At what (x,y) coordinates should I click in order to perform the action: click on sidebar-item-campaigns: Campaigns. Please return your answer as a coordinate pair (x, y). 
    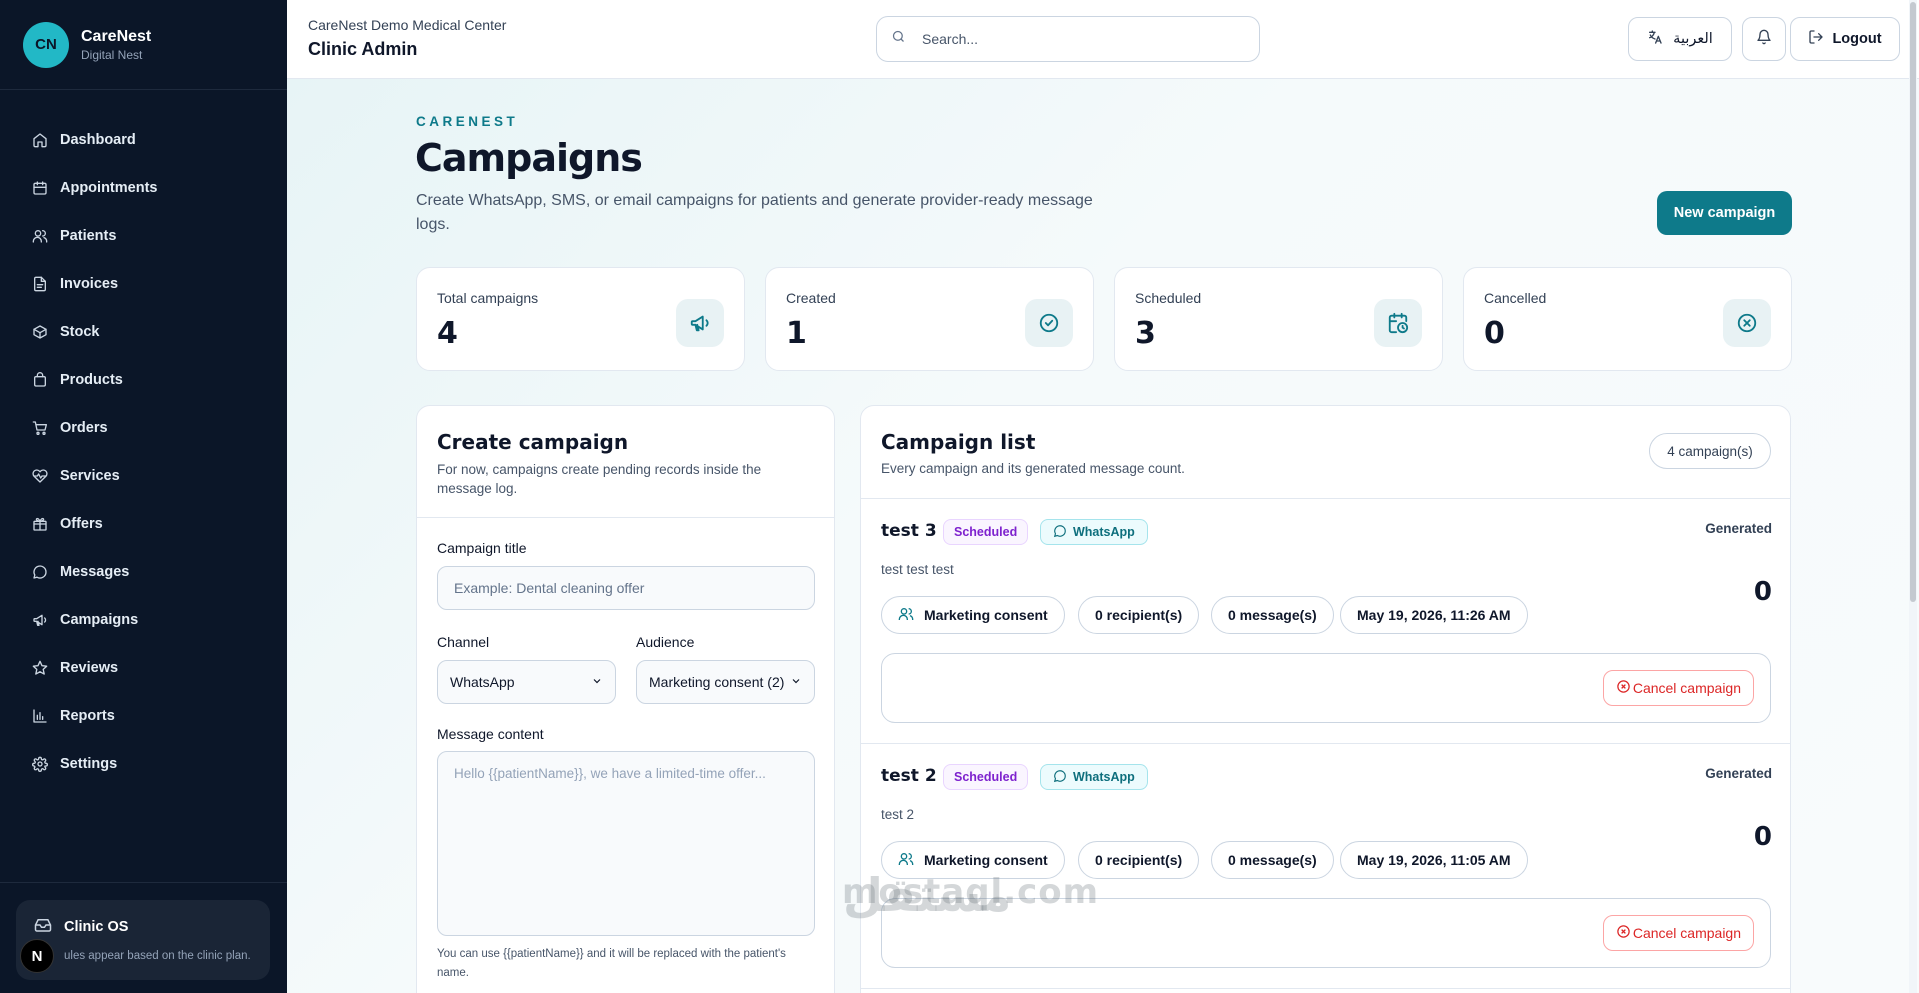
    Looking at the image, I should click on (143, 620).